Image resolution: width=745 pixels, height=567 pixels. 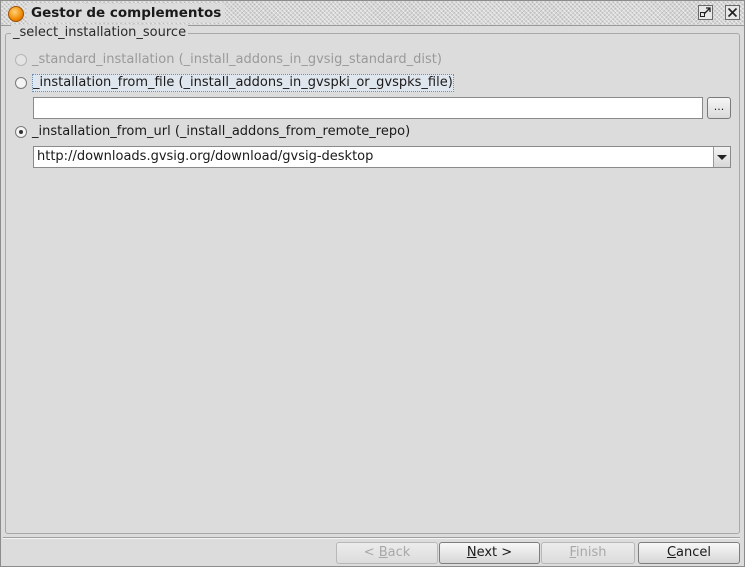 What do you see at coordinates (100, 33) in the screenshot?
I see `group-legend: _select_installation_source` at bounding box center [100, 33].